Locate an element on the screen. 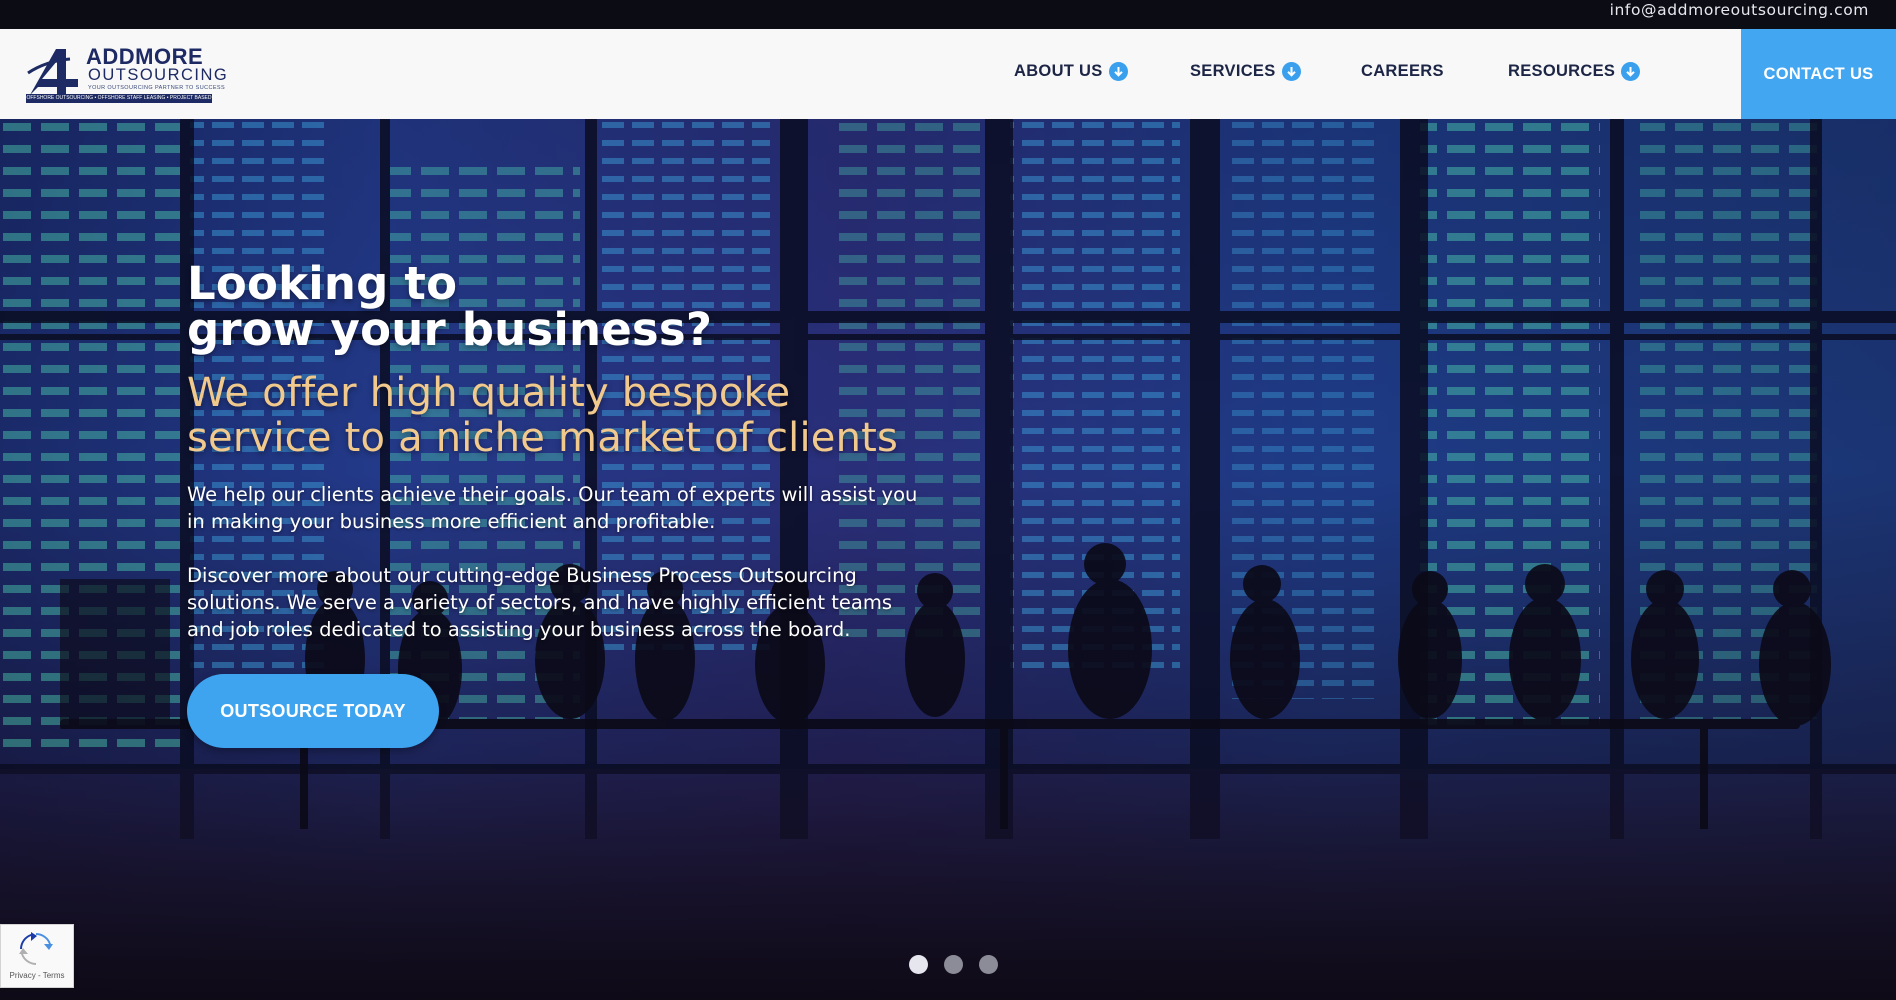  nav-about-us-label: ABOUT US is located at coordinates (1058, 71).